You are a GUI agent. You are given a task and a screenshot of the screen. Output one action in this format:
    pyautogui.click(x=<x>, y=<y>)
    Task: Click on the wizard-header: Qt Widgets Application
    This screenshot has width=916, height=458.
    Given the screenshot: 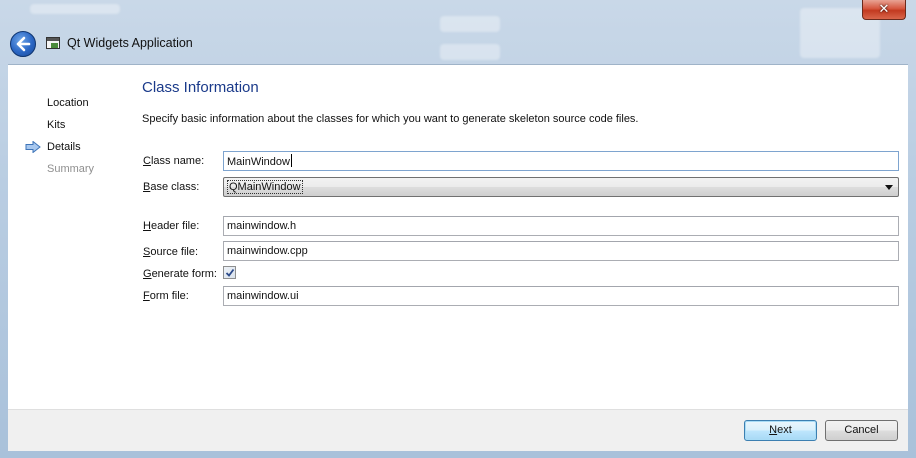 What is the action you would take?
    pyautogui.click(x=458, y=46)
    